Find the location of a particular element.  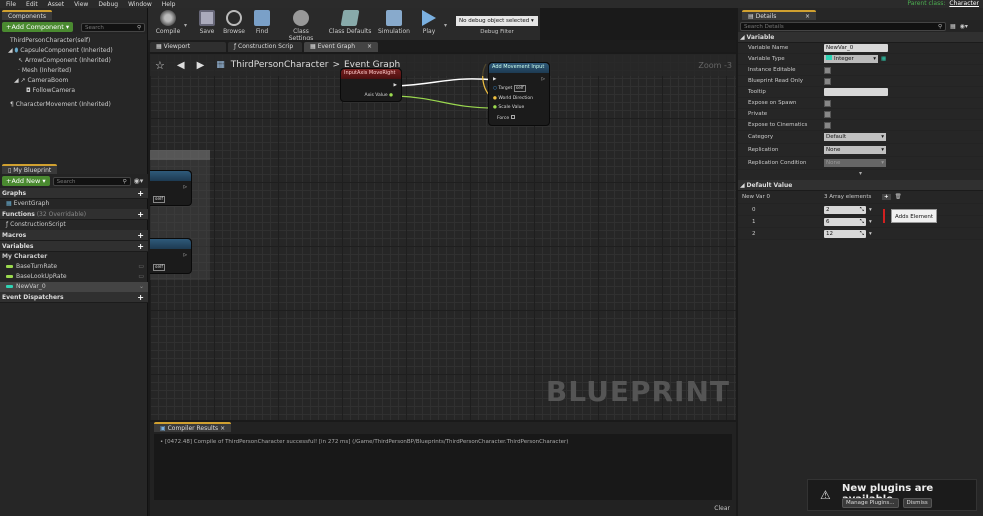

grid-view-icon: ▦ is located at coordinates (953, 26).